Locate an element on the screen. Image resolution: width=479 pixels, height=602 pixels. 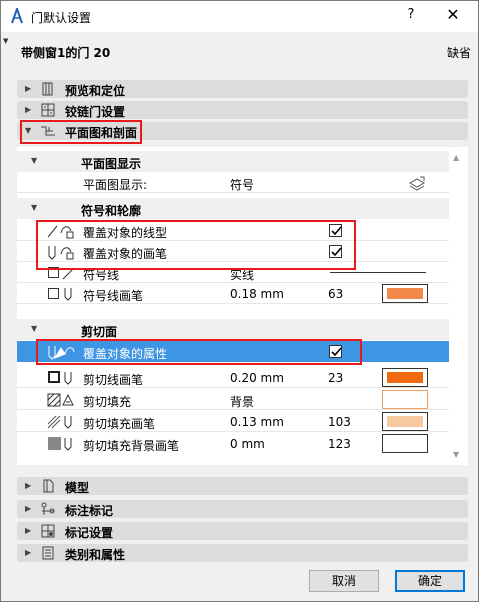
group-symbol-outline: ▼ 符号和轮廓 is located at coordinates (233, 208).